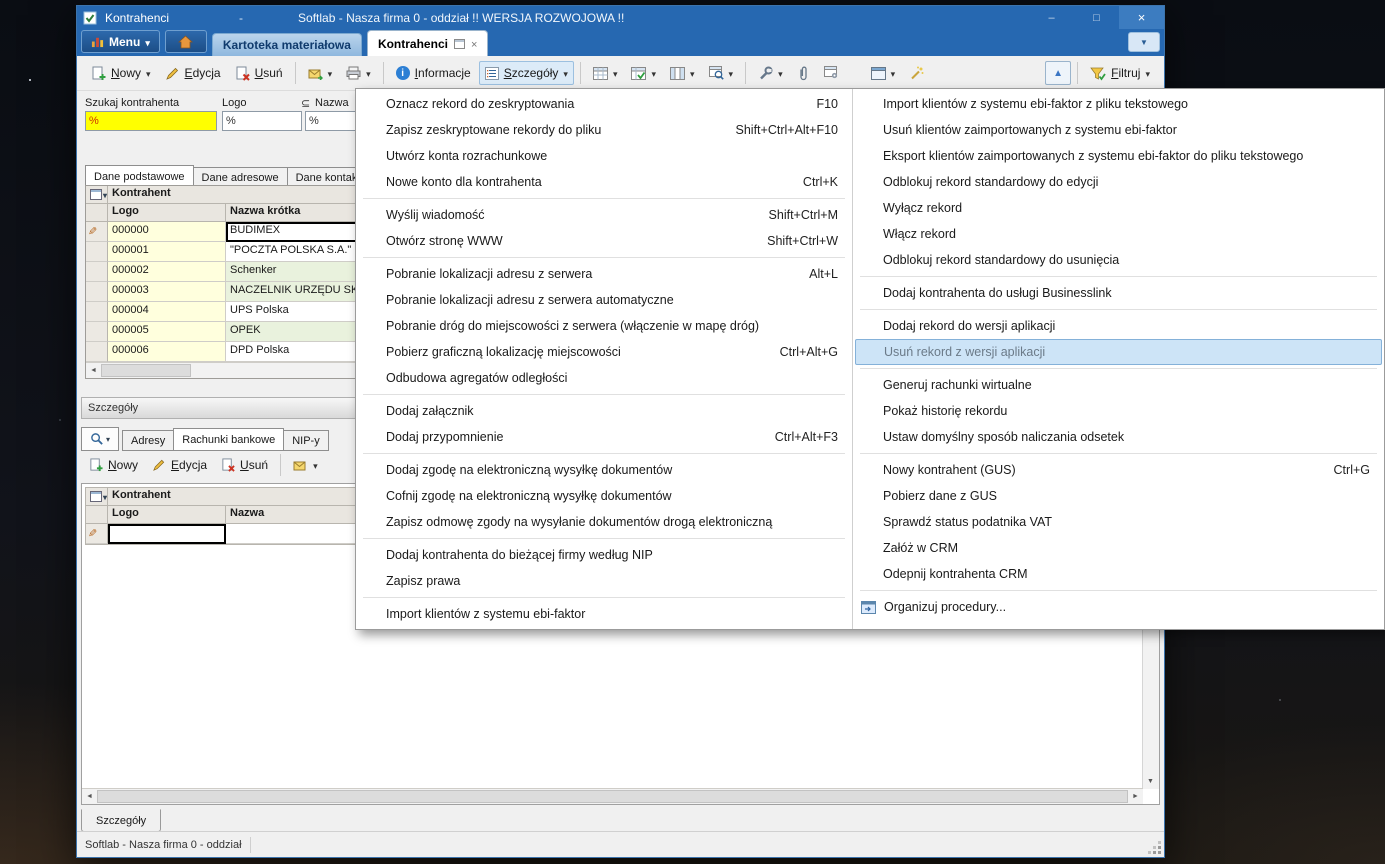 This screenshot has width=1385, height=864. I want to click on grid-search-button, so click(721, 73).